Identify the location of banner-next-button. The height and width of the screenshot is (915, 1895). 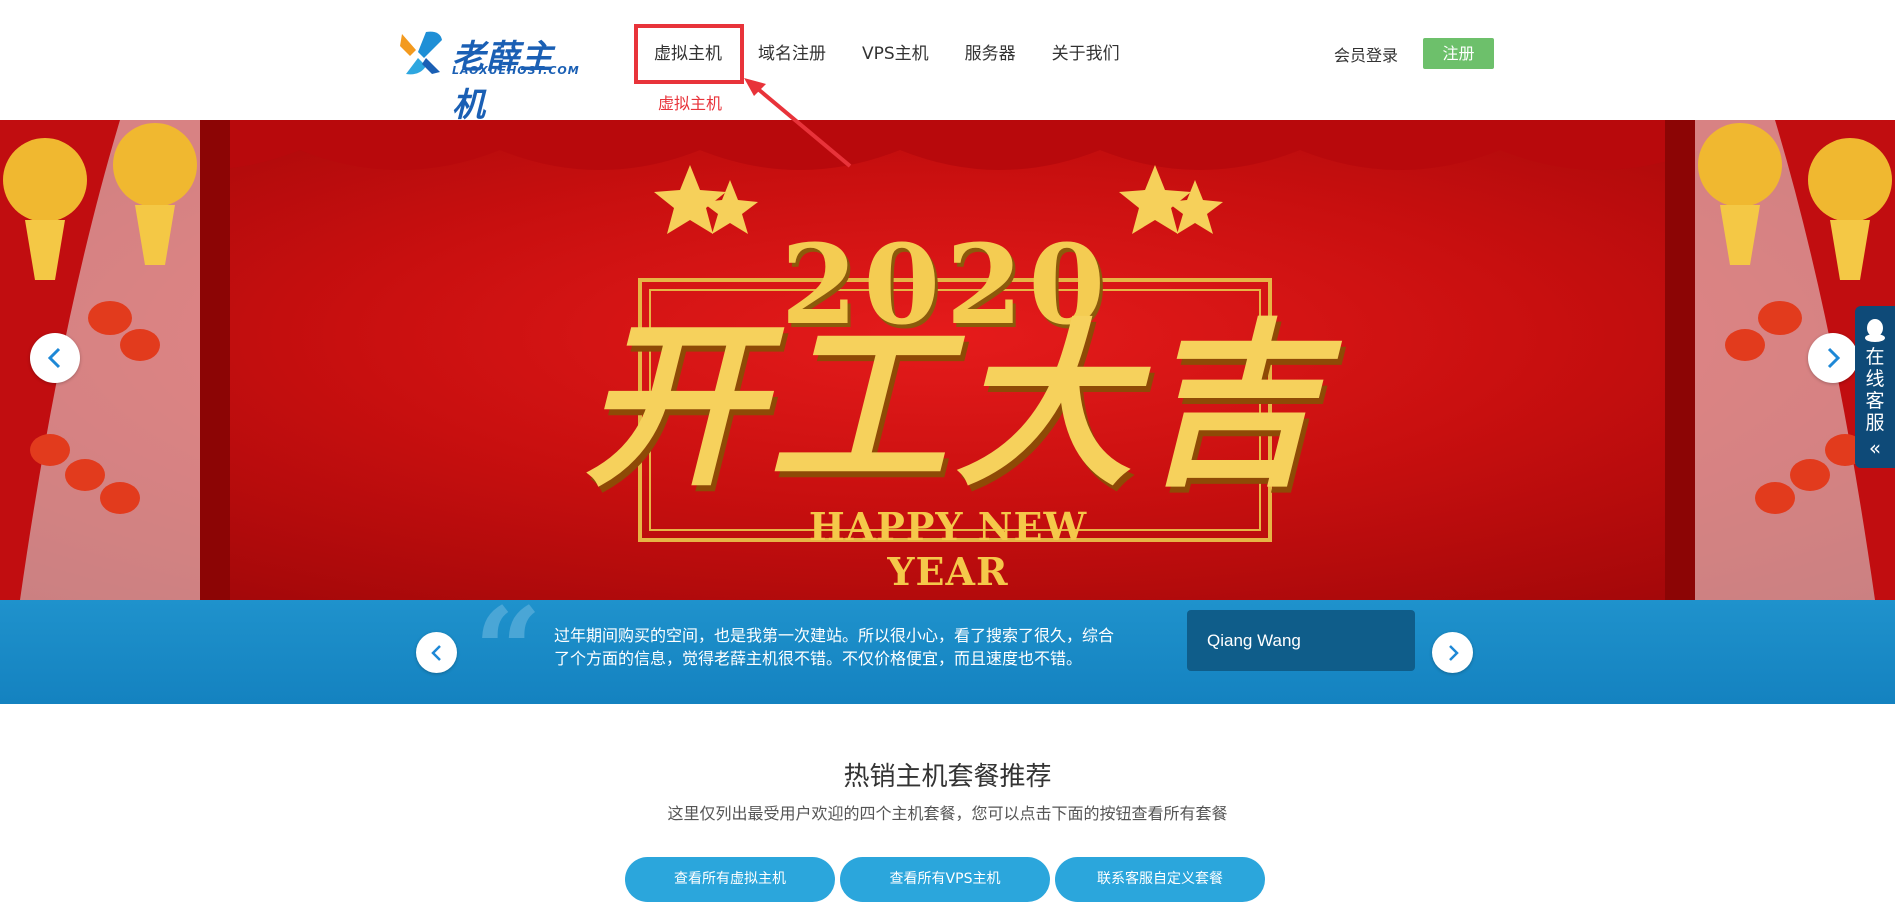
(1833, 358).